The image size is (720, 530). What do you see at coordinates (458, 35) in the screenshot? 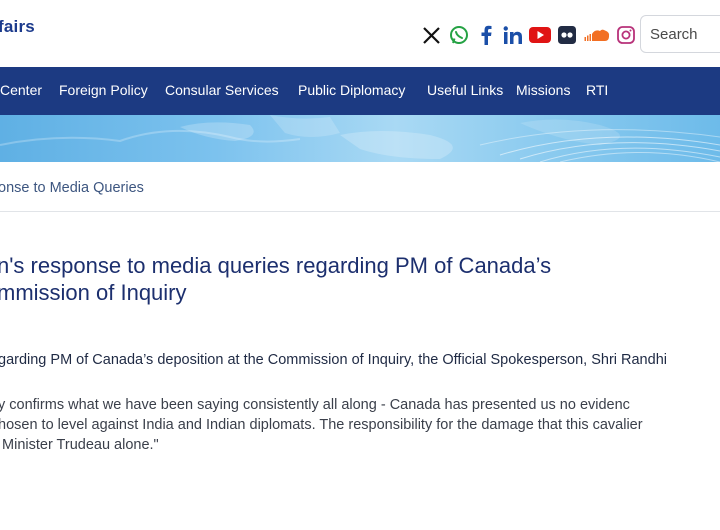
I see `whatsapp-icon` at bounding box center [458, 35].